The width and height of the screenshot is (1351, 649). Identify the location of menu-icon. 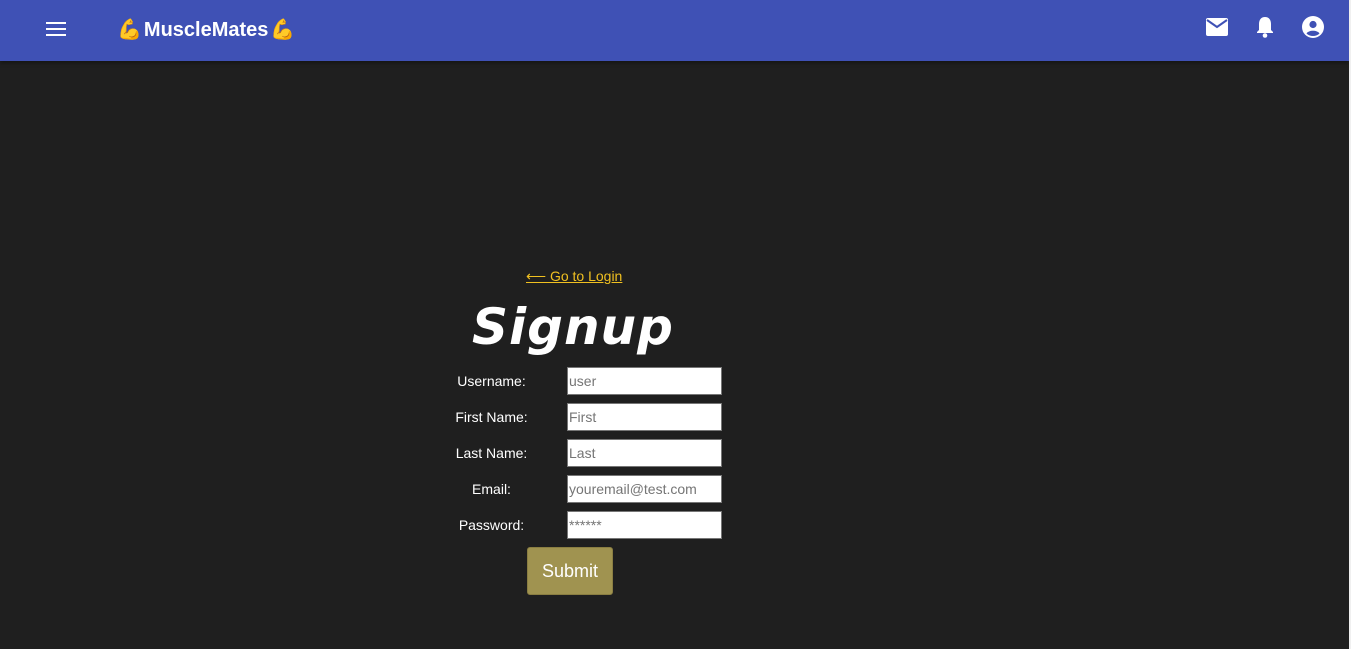
(56, 31).